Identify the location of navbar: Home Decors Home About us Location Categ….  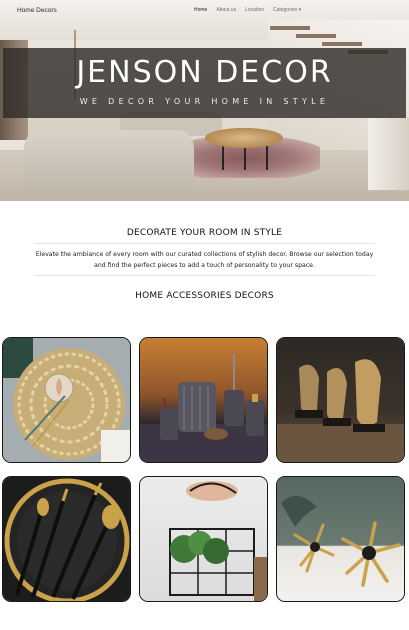
(204, 11).